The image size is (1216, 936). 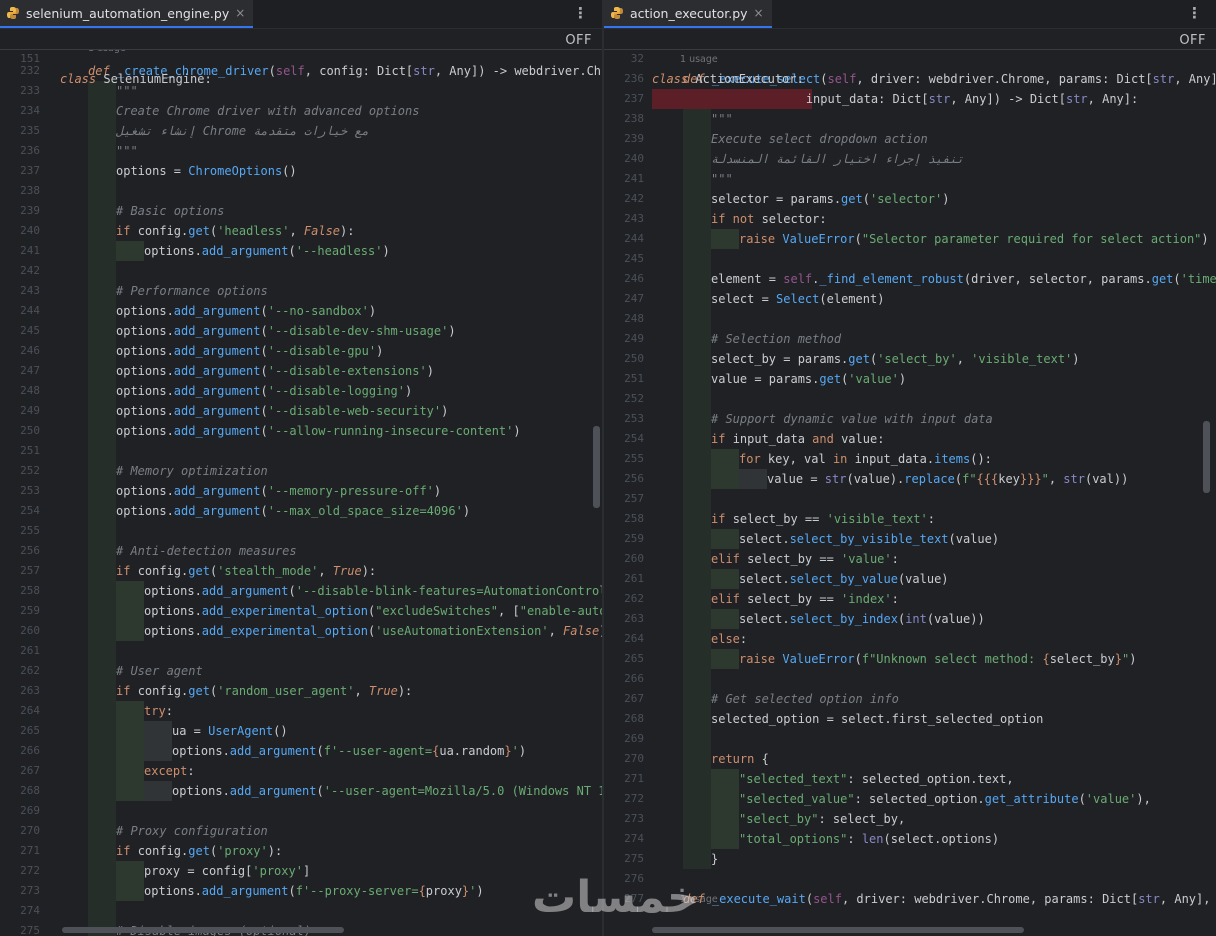 What do you see at coordinates (910, 439) in the screenshot?
I see `code-line: 254 if input_data and value:` at bounding box center [910, 439].